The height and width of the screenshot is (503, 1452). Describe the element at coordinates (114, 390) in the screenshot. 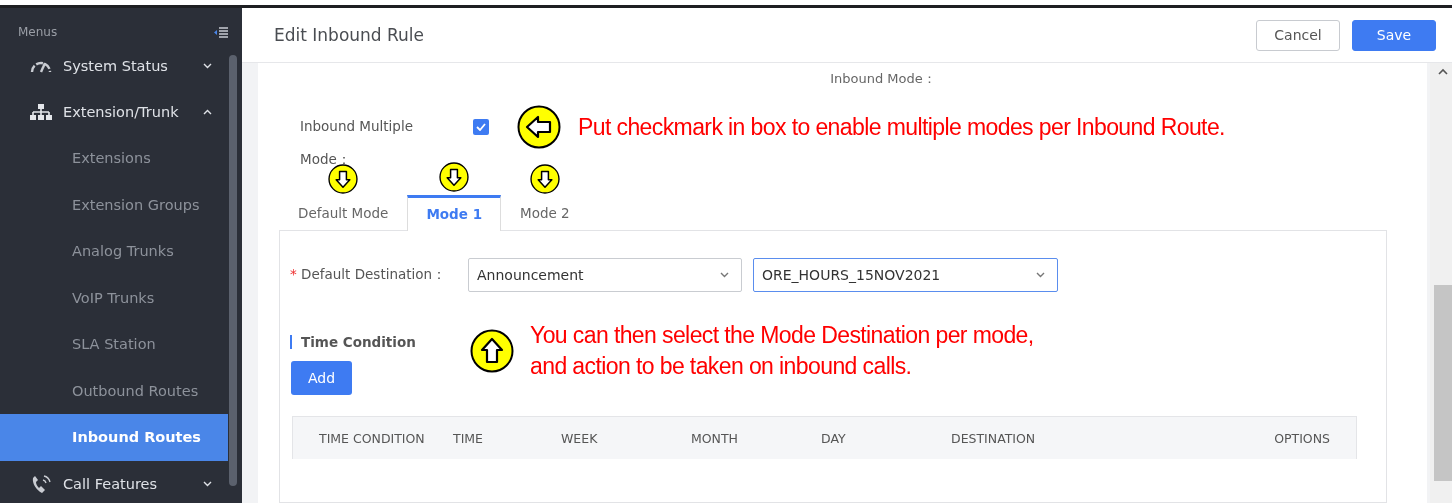

I see `sidebar-subitem: Outbound Routes` at that location.